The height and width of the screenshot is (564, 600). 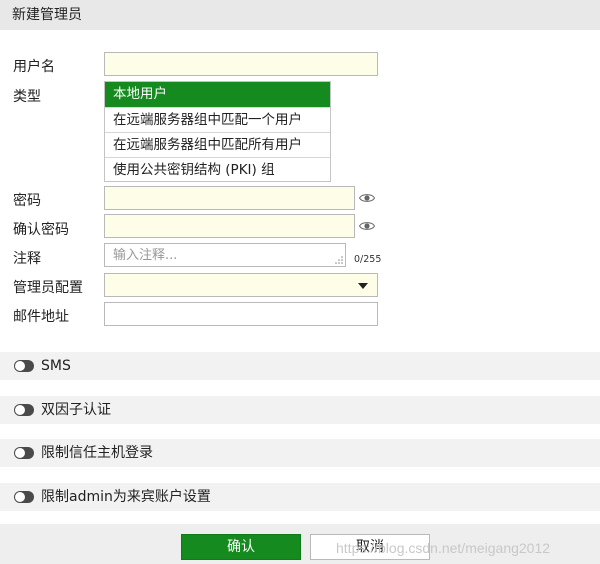 What do you see at coordinates (217, 119) in the screenshot?
I see `type-option-match-one-remote: 在远端服务器组中匹配一个用户` at bounding box center [217, 119].